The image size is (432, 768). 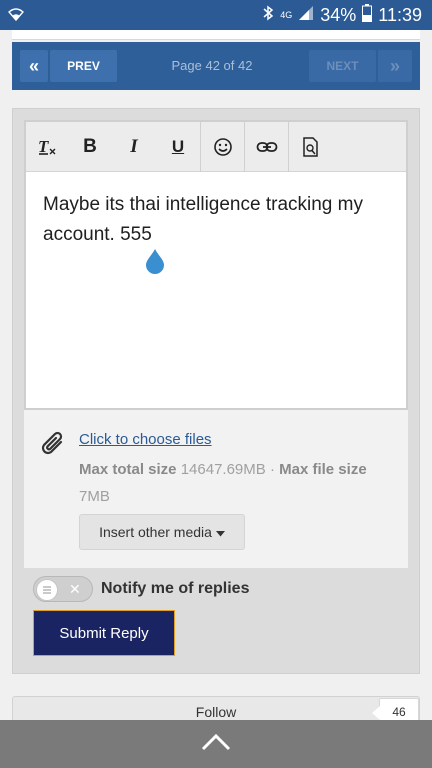 I want to click on svg-text: T, so click(x=43, y=146).